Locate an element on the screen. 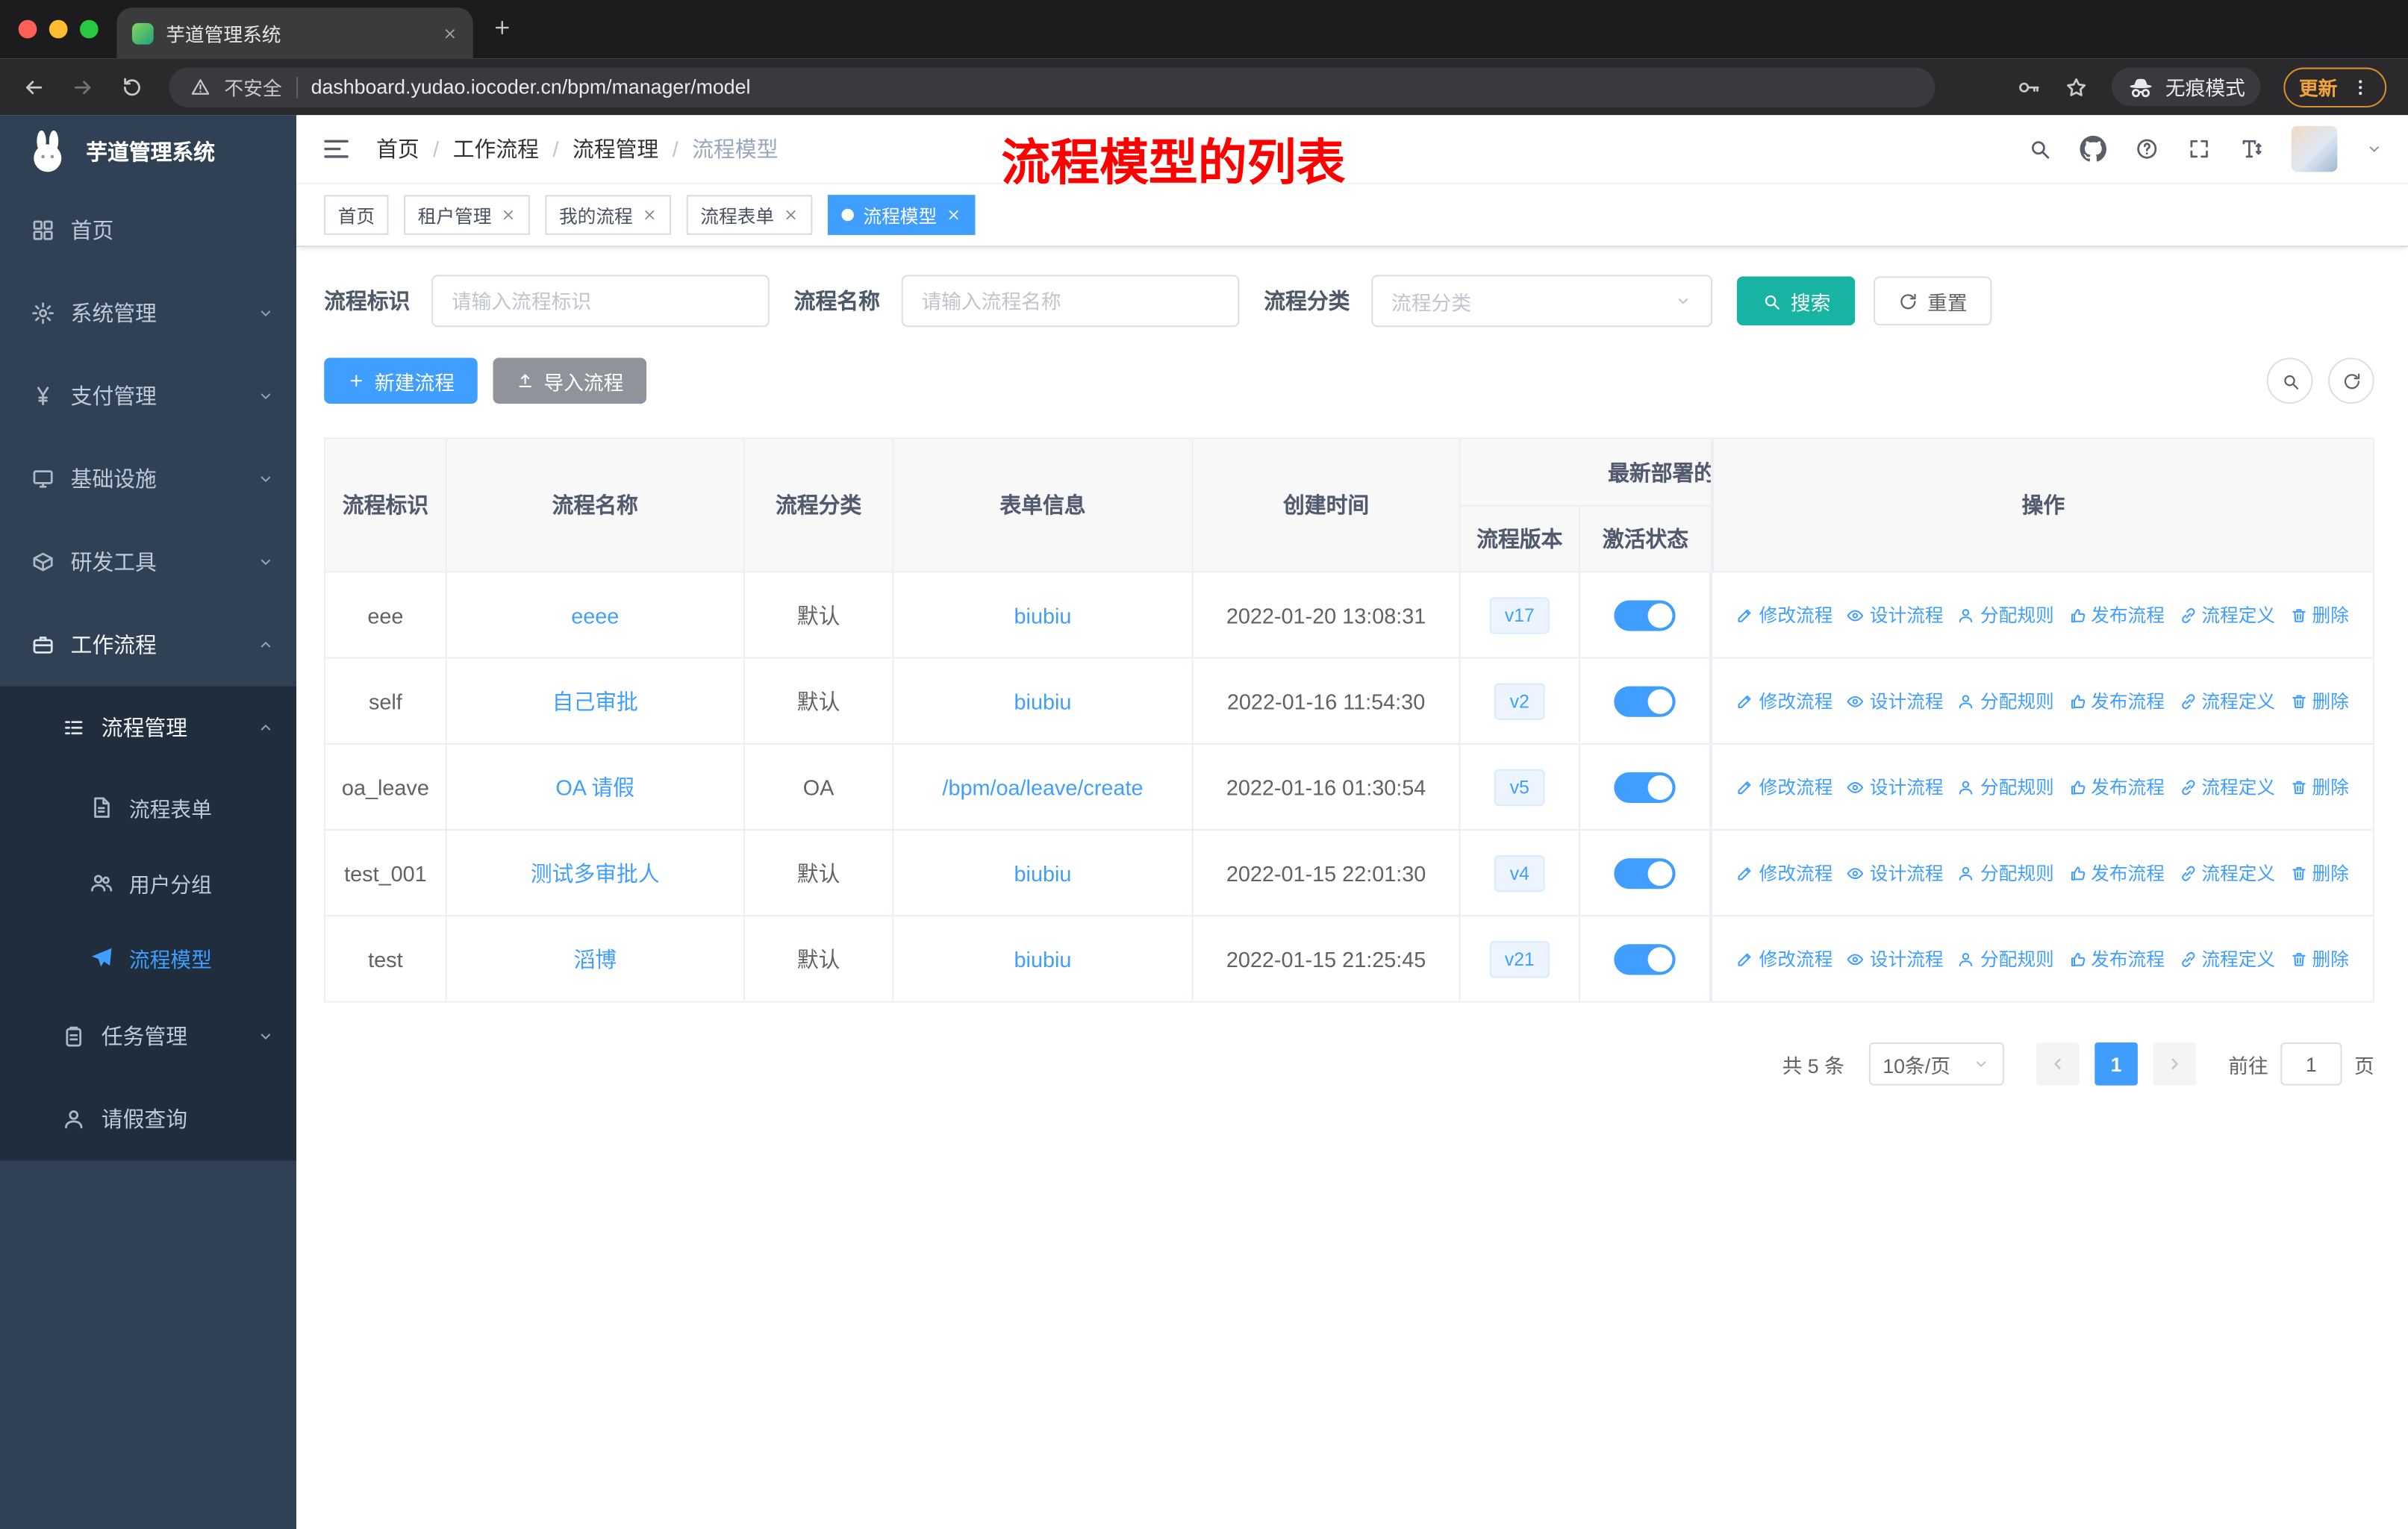 This screenshot has height=1529, width=2408. tag-process-form: 流程表单 is located at coordinates (749, 215).